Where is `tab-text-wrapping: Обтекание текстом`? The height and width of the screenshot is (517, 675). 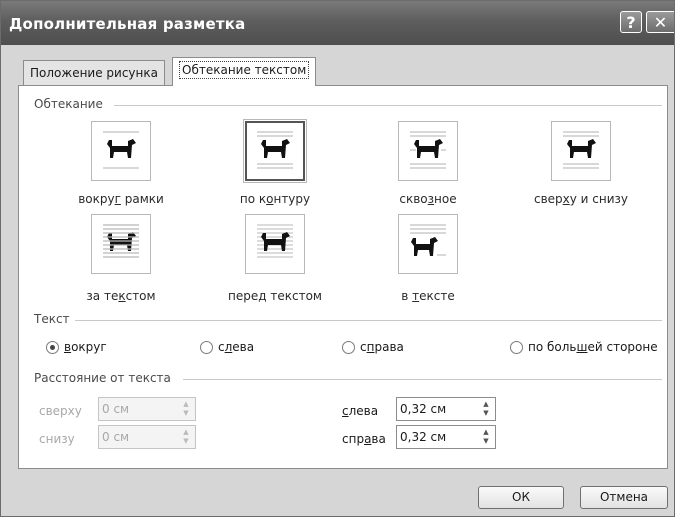
tab-text-wrapping: Обтекание текстом is located at coordinates (244, 71).